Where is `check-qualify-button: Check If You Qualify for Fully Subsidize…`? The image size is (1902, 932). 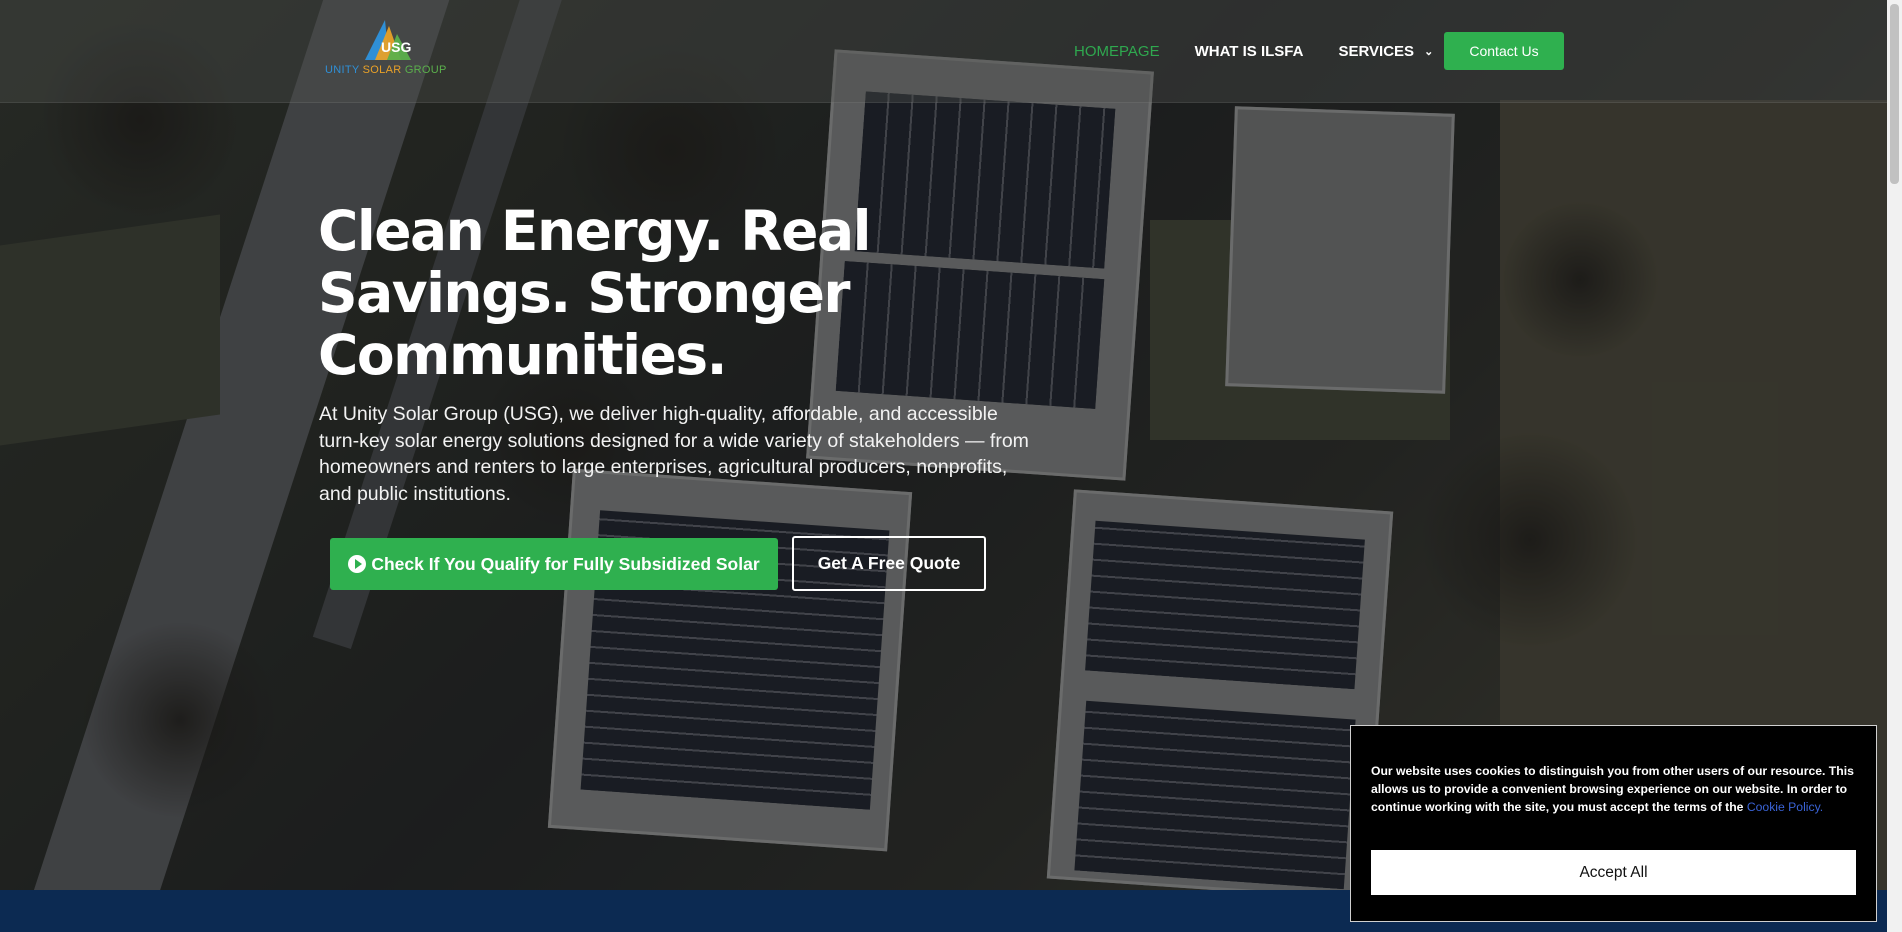 check-qualify-button: Check If You Qualify for Fully Subsidize… is located at coordinates (554, 564).